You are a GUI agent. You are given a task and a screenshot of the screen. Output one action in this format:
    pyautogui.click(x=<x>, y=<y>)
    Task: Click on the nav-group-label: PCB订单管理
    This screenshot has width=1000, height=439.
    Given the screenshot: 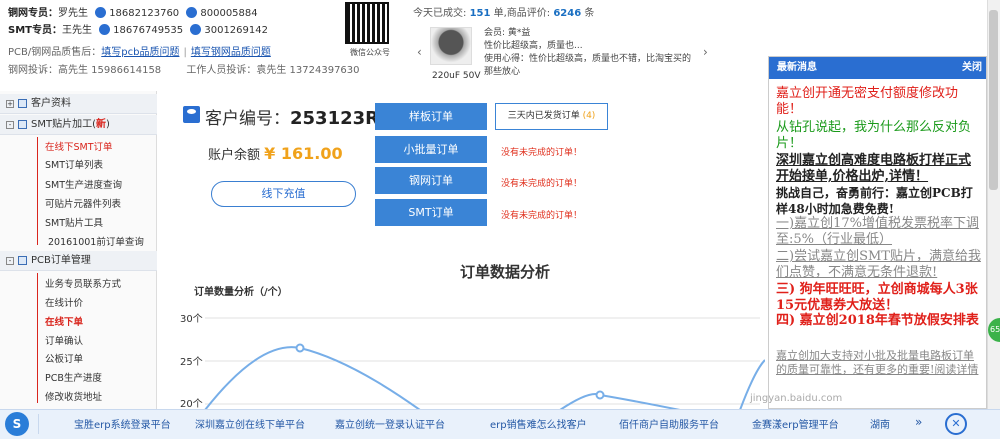 What is the action you would take?
    pyautogui.click(x=61, y=260)
    